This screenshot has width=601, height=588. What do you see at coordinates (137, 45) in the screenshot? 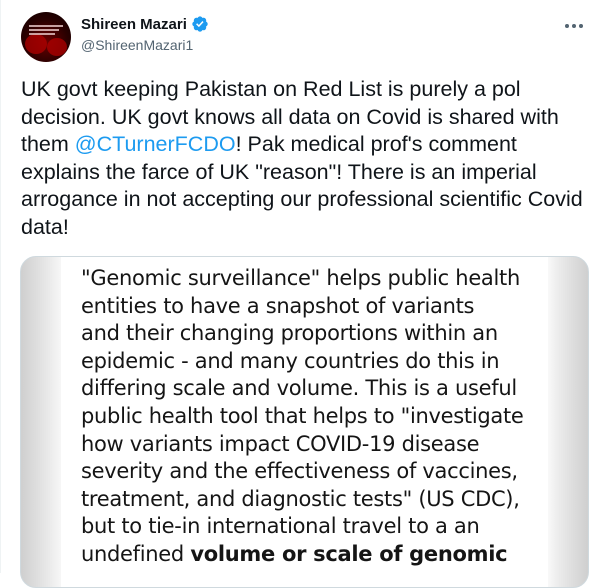
I see `author-handle: @ShireenMazari1` at bounding box center [137, 45].